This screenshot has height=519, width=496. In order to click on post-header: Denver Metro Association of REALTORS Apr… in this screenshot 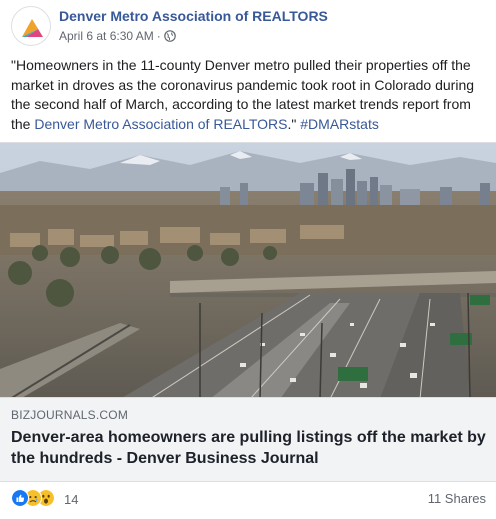, I will do `click(251, 28)`.